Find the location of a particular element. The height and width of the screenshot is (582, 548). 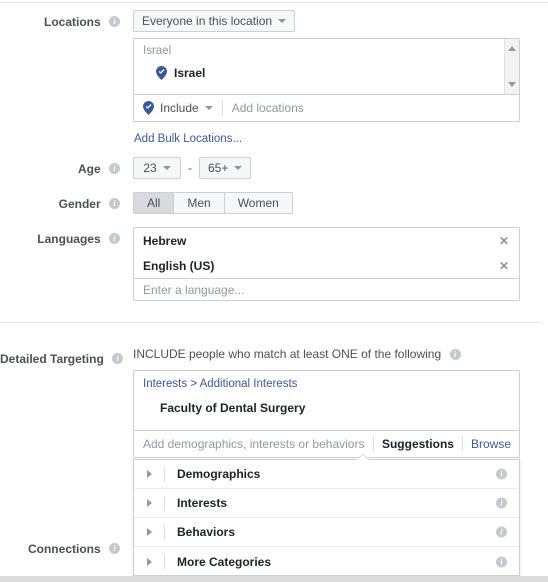

location-list-item: Israel is located at coordinates (180, 73).